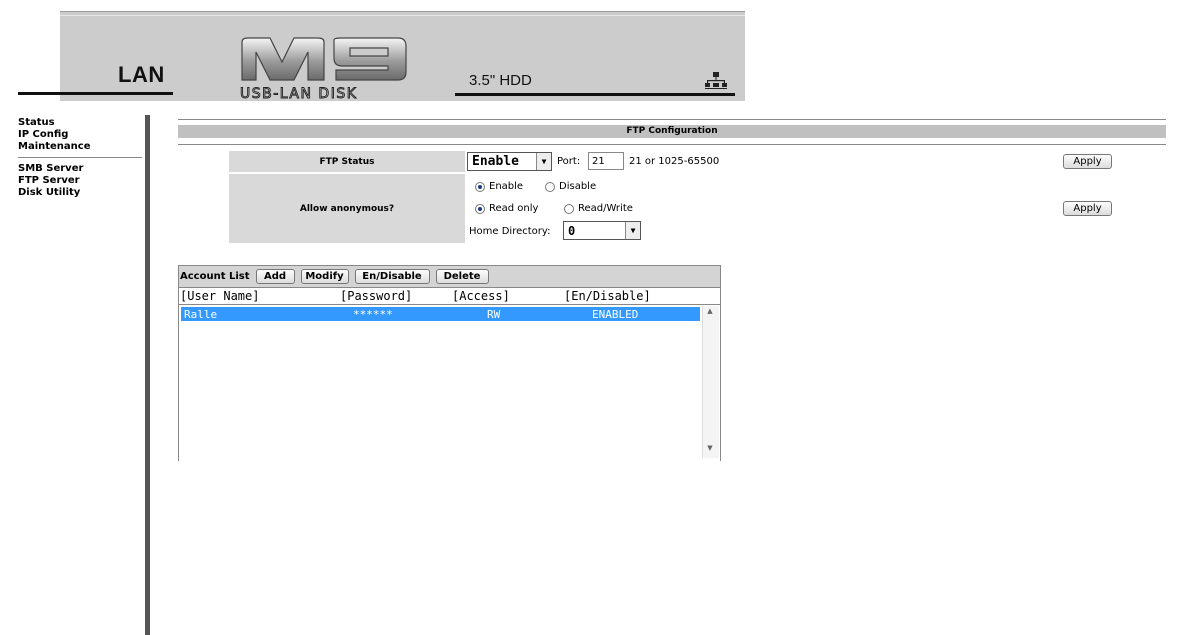 The width and height of the screenshot is (1204, 635). I want to click on apply-ftp-status-button: Apply, so click(1087, 161).